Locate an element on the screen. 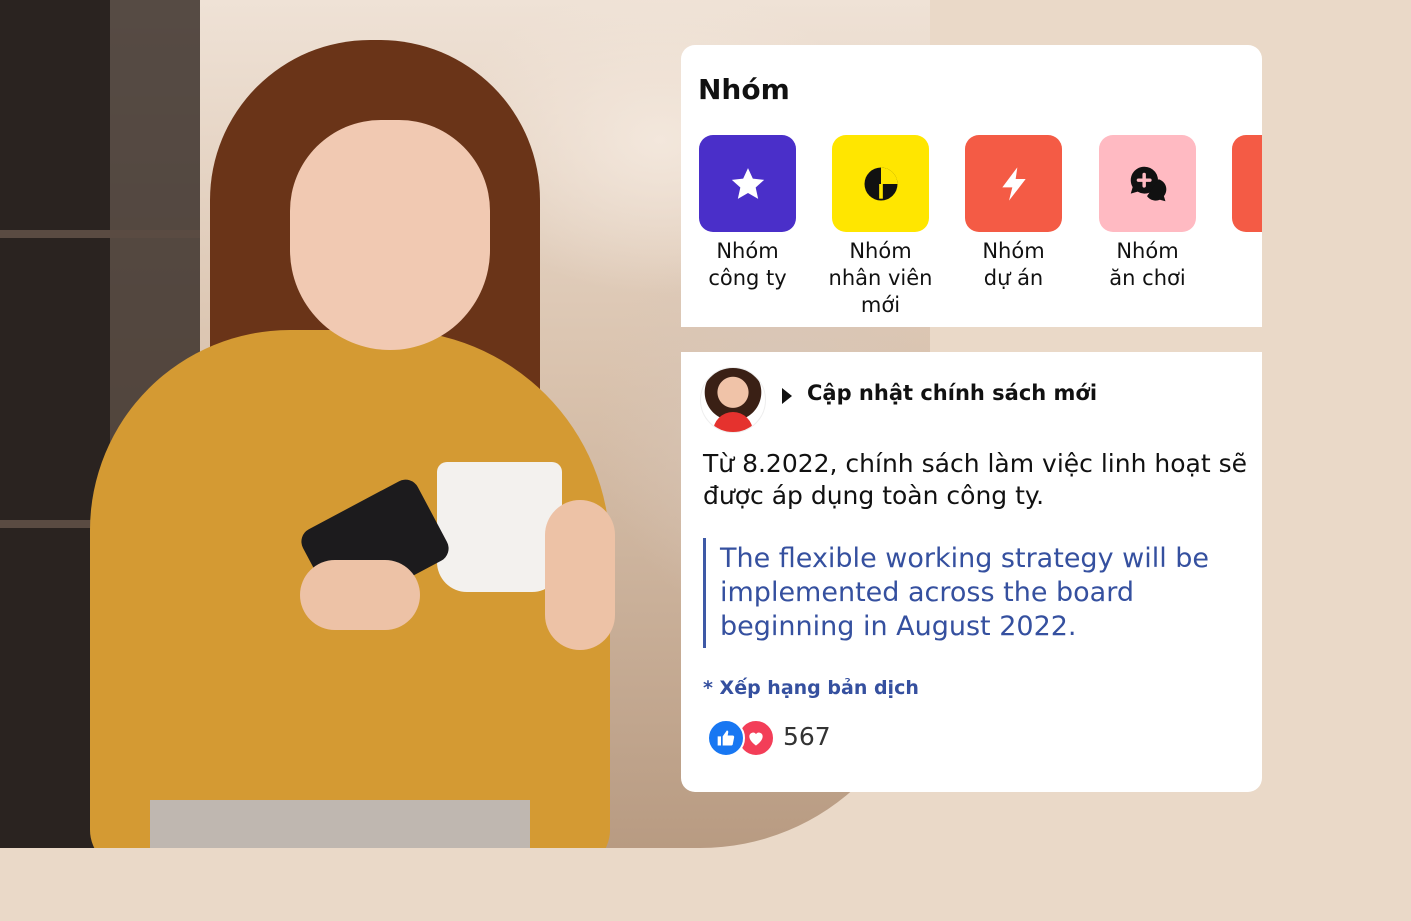  group-item-project: Nhóm dự án is located at coordinates (1013, 213).